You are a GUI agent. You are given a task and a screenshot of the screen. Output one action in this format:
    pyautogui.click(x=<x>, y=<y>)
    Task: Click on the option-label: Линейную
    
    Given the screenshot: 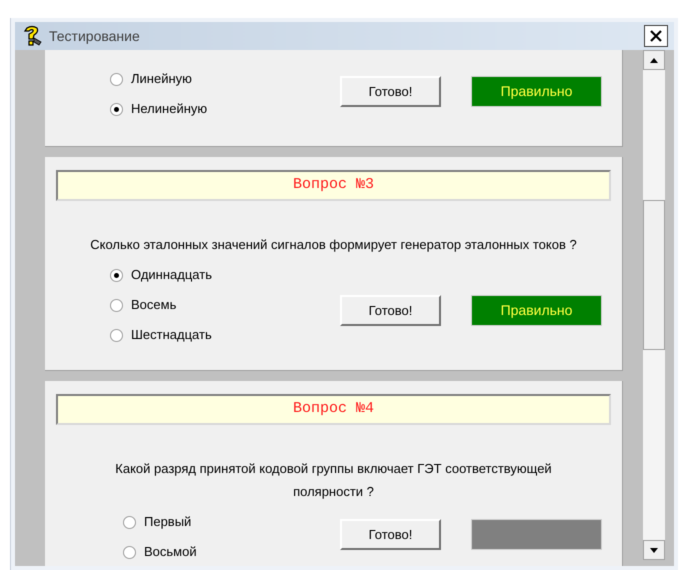 What is the action you would take?
    pyautogui.click(x=161, y=79)
    